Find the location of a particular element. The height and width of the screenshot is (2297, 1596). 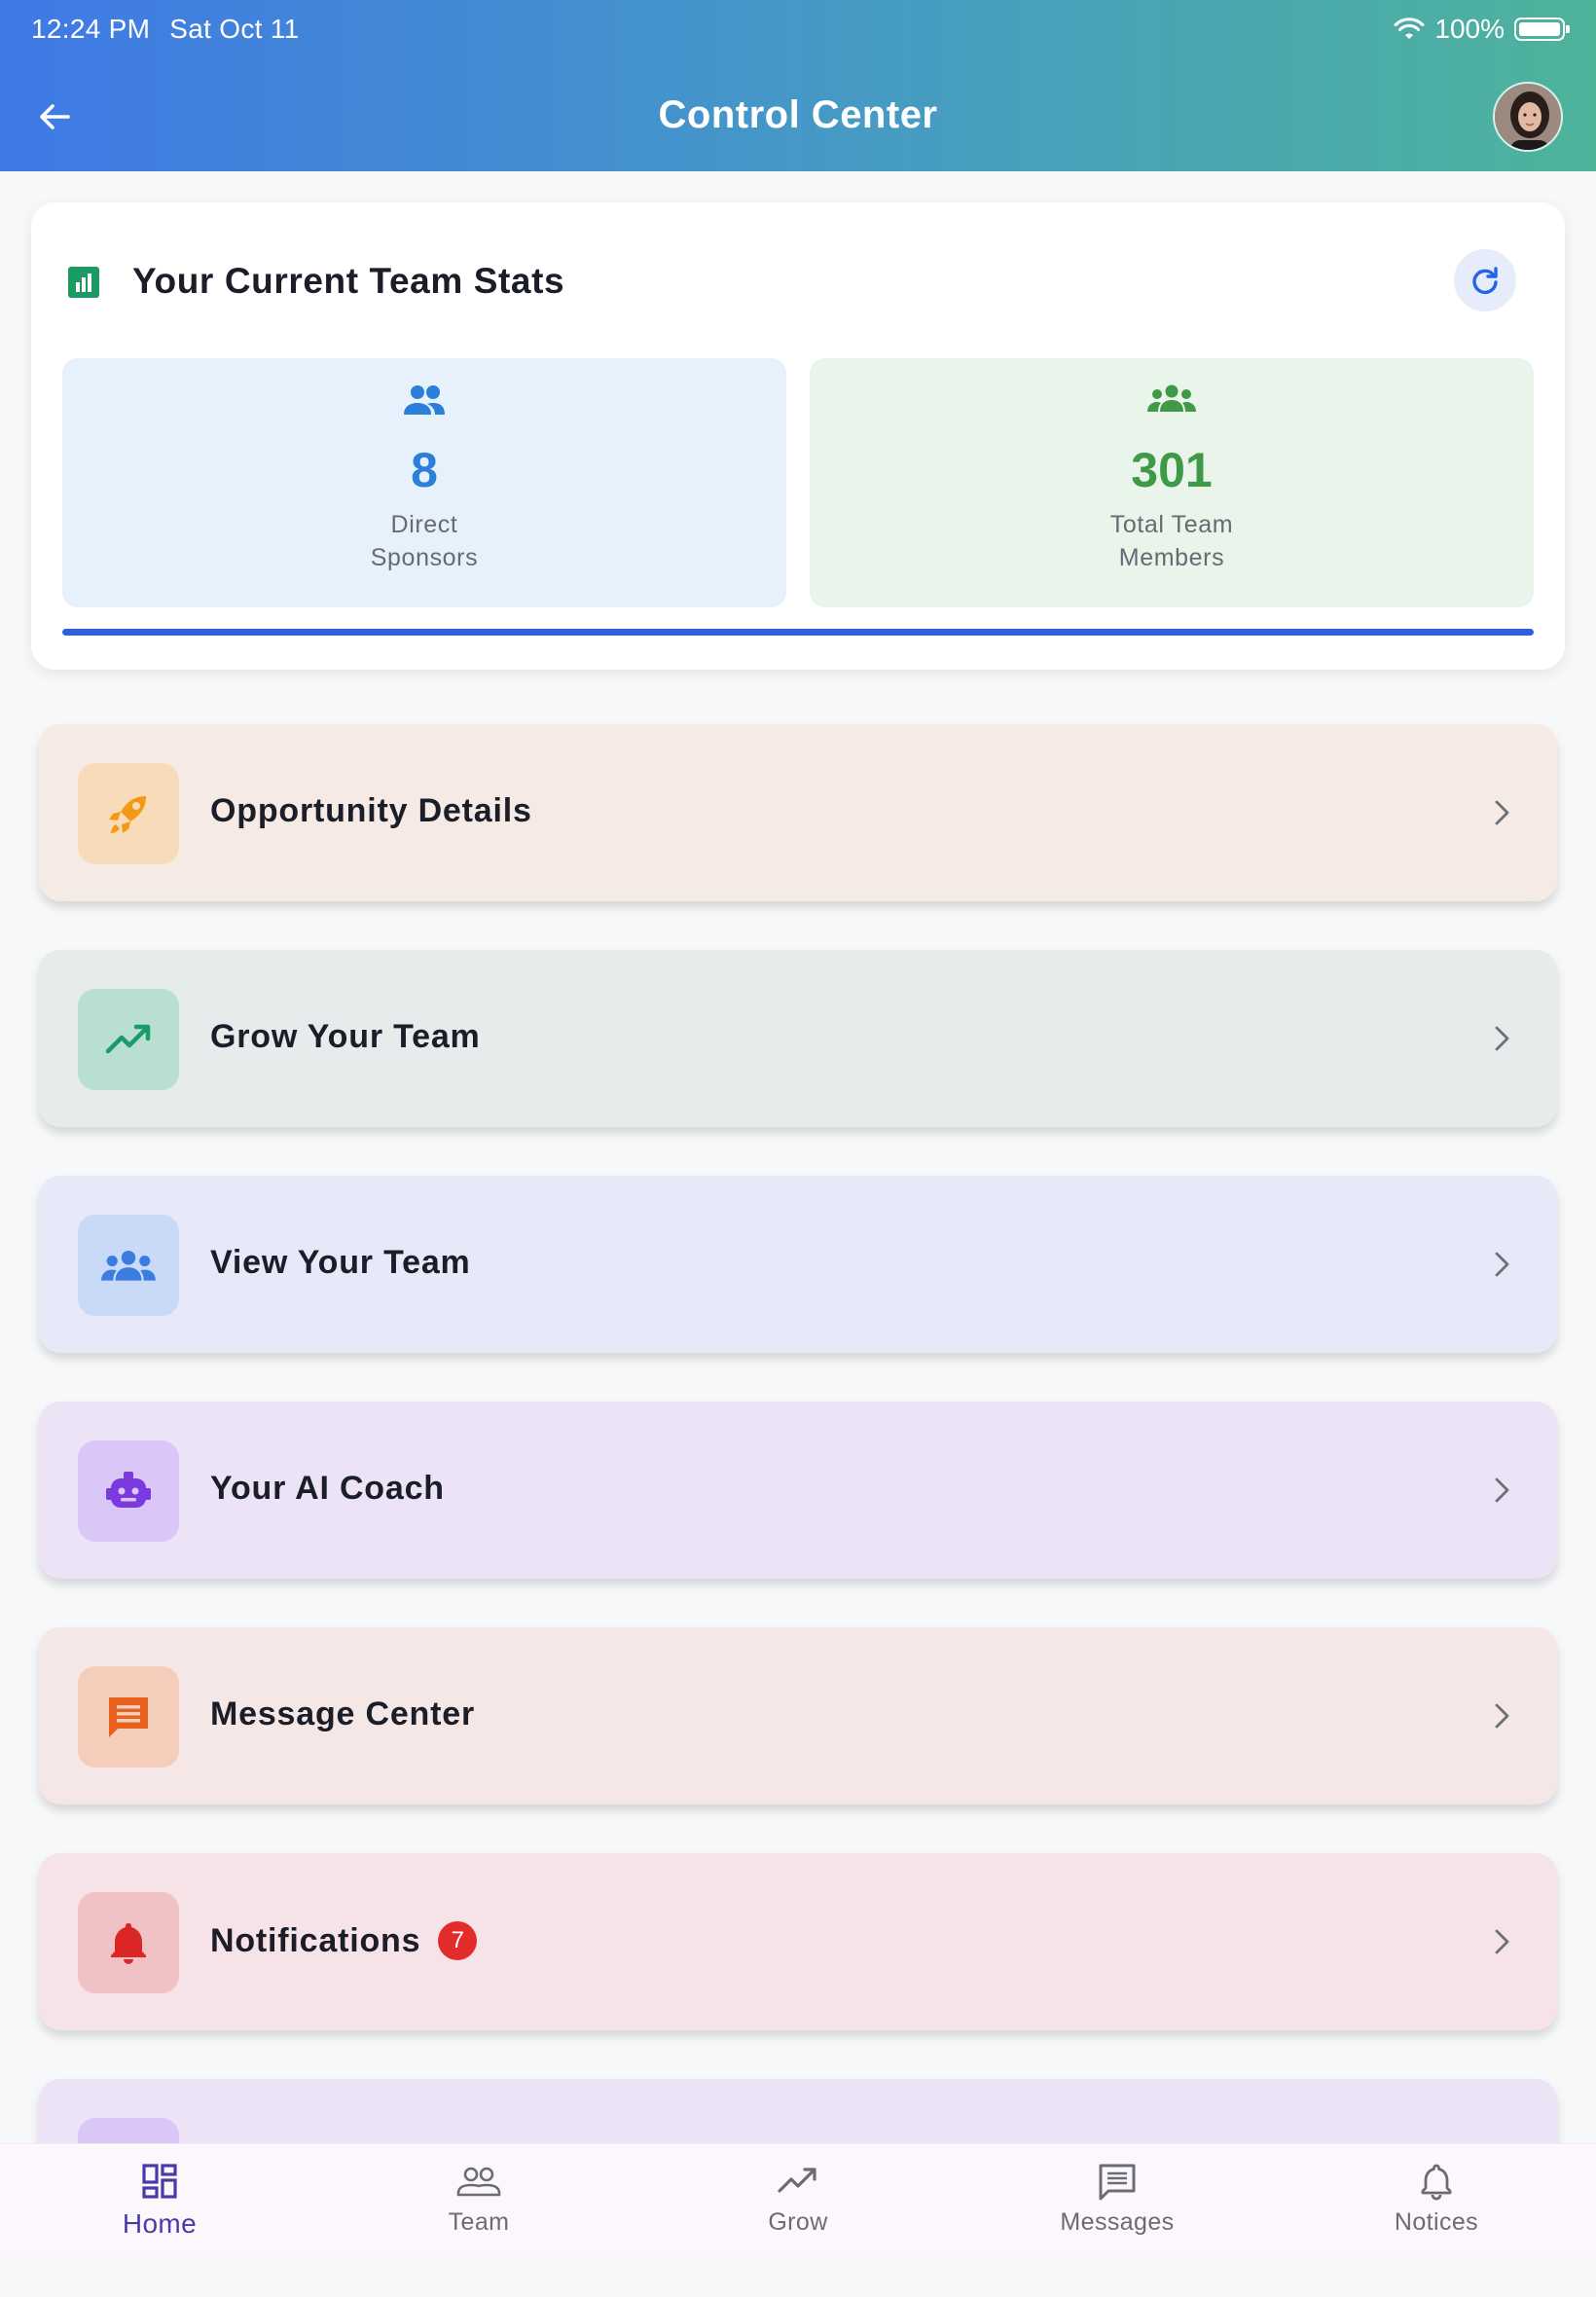

bar-chart-icon is located at coordinates (84, 282).